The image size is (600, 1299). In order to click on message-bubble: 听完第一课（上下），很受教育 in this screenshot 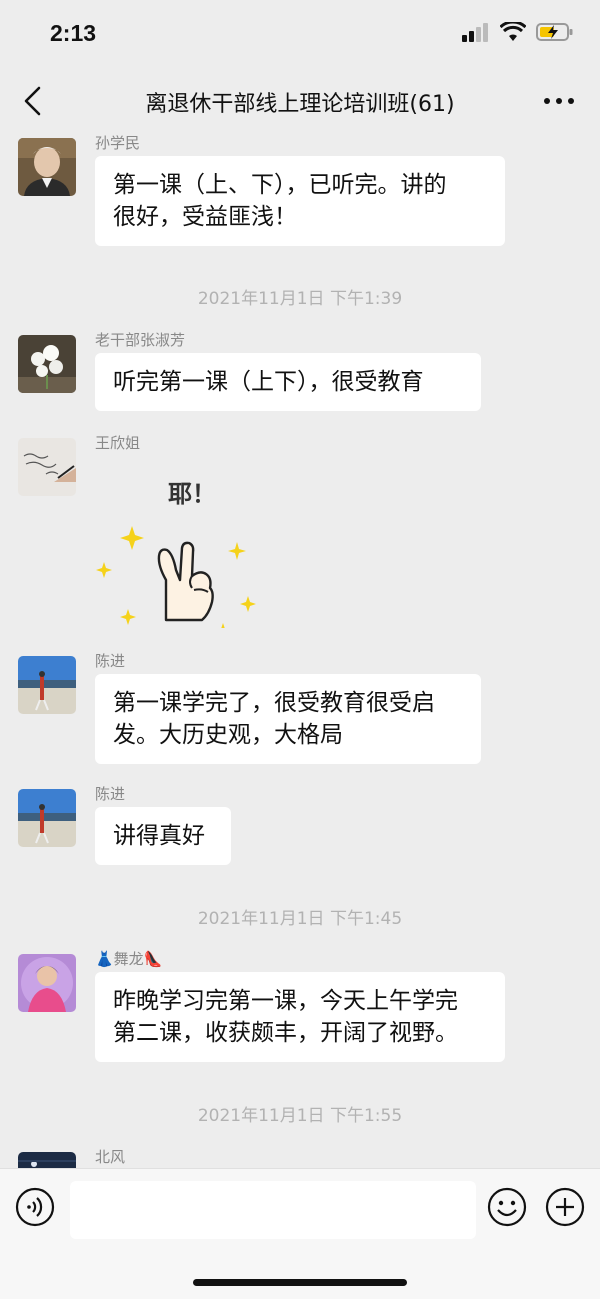, I will do `click(288, 382)`.